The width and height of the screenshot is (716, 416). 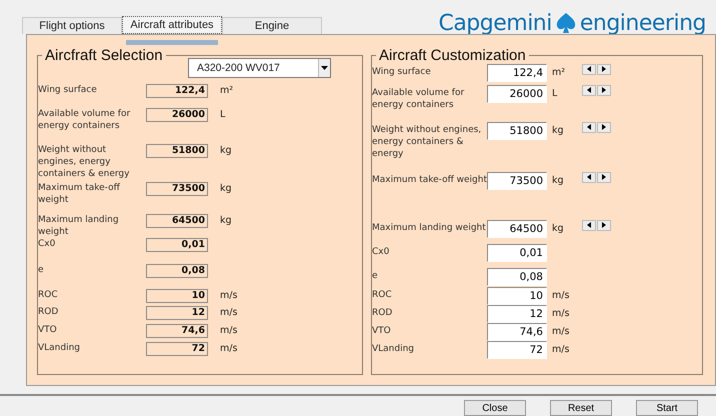 What do you see at coordinates (517, 229) in the screenshot?
I see `input-field: 64500` at bounding box center [517, 229].